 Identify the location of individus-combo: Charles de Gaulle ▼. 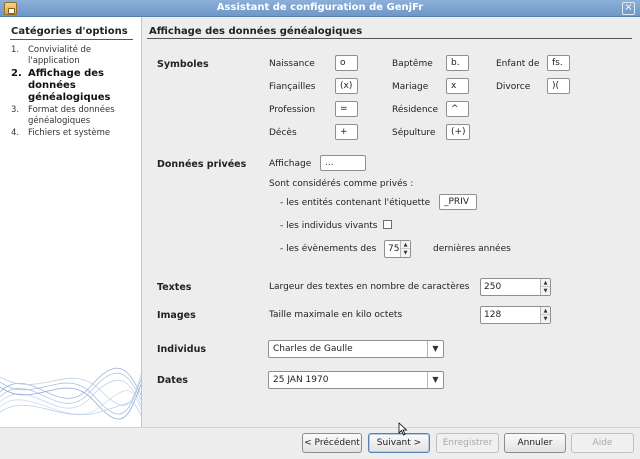
(356, 349).